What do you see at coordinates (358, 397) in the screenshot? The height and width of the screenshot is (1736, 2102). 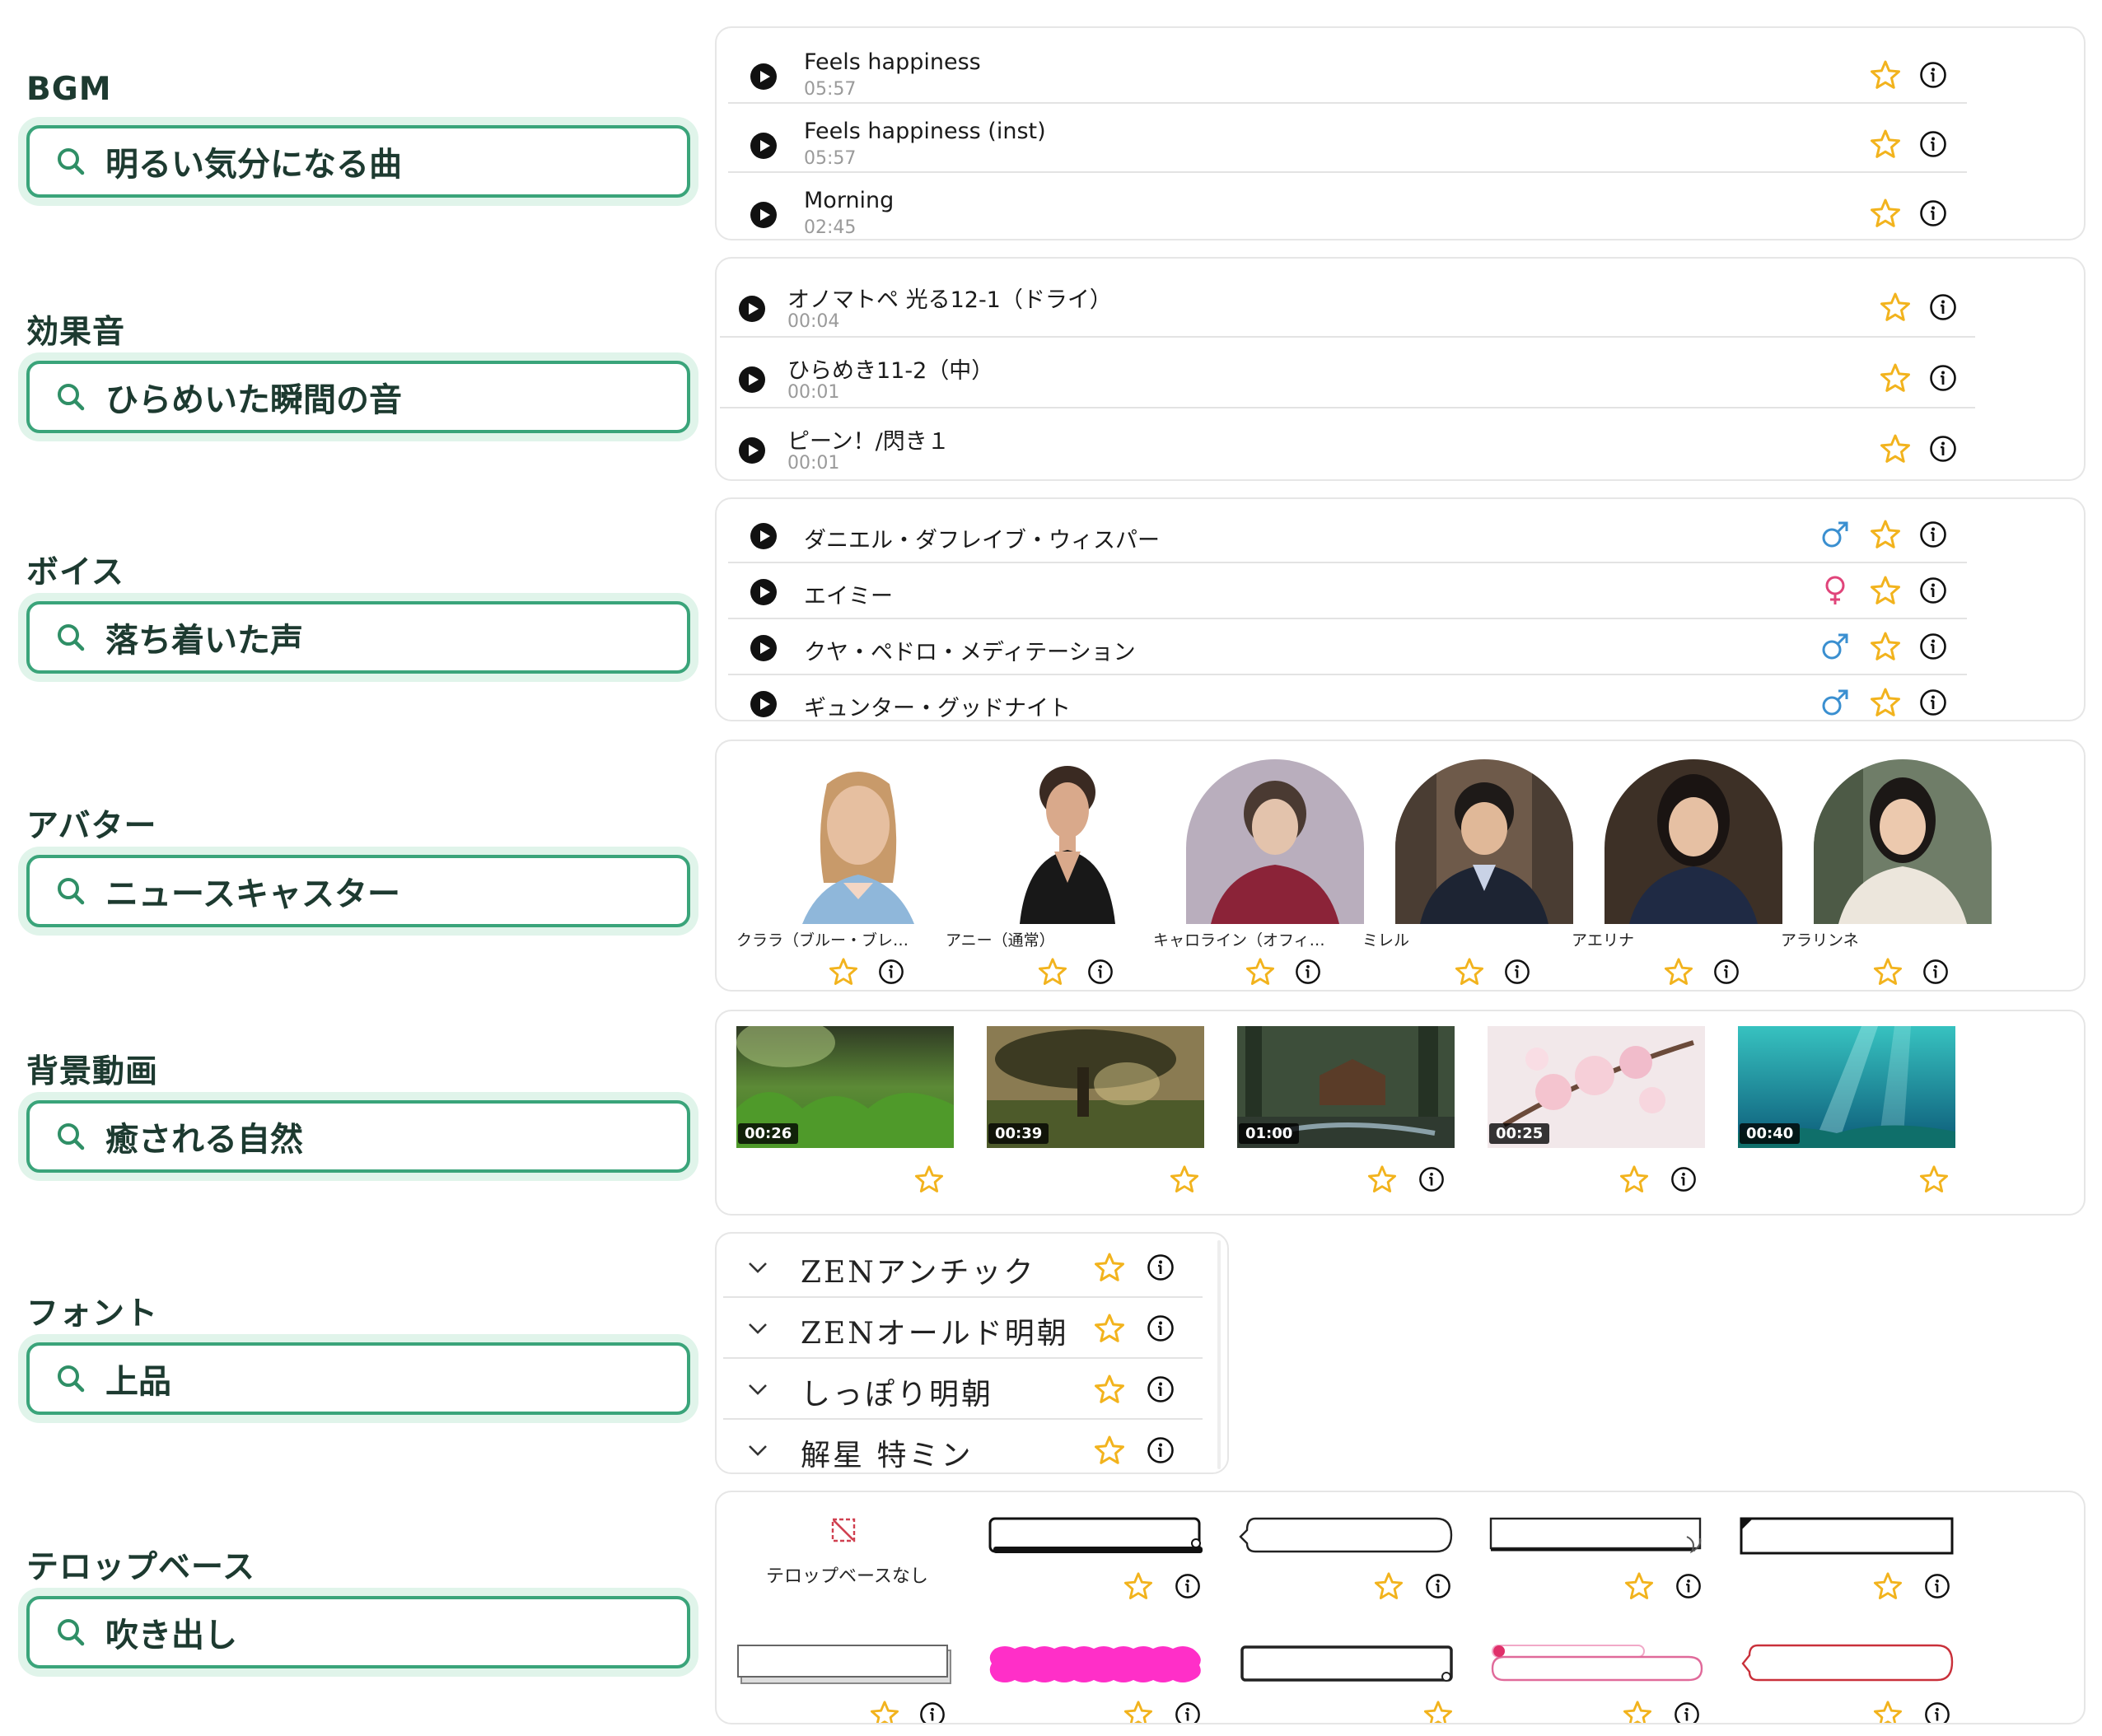 I see `sfx-search-input: ひらめいた瞬間の音` at bounding box center [358, 397].